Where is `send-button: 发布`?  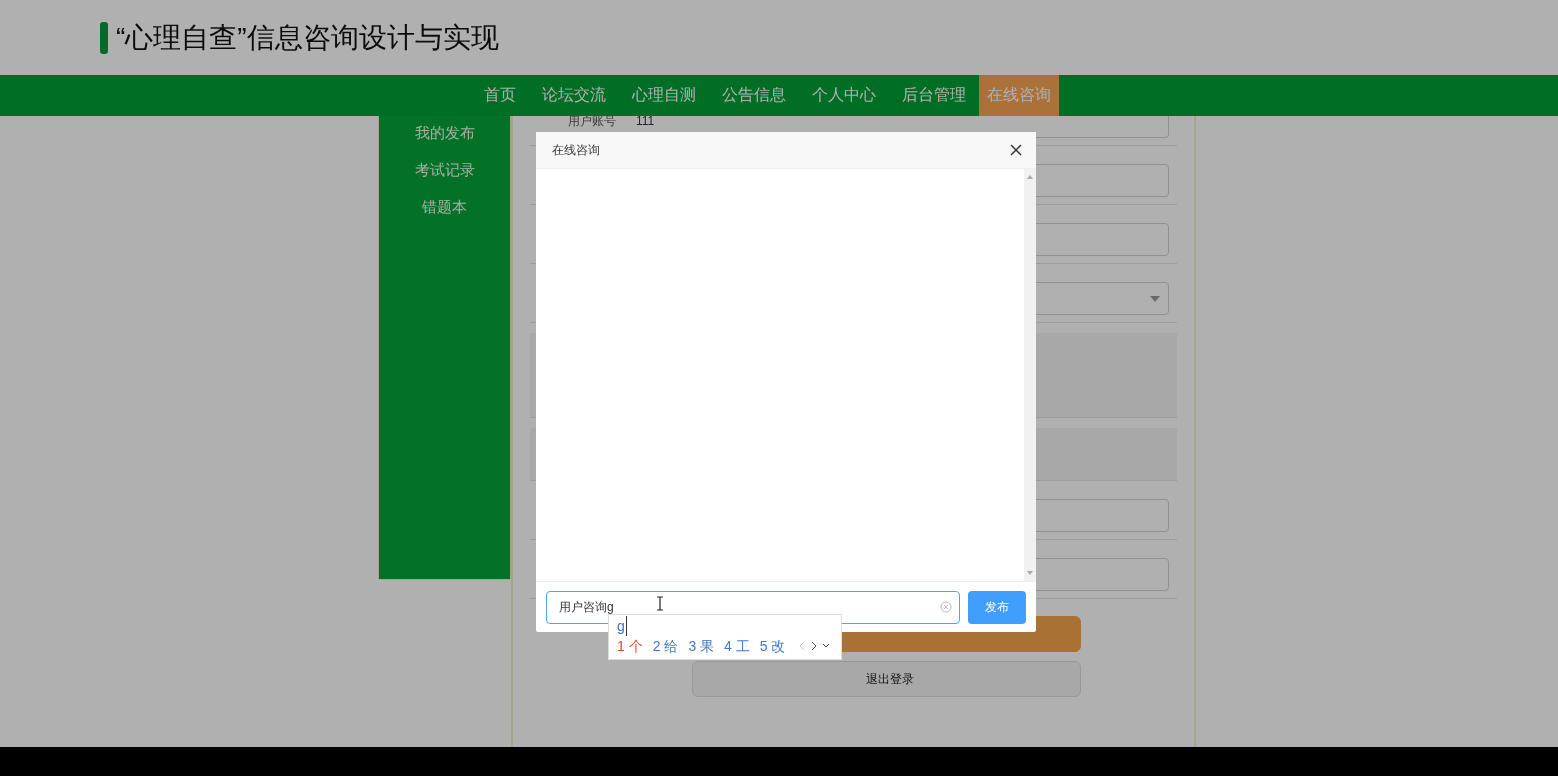 send-button: 发布 is located at coordinates (997, 607).